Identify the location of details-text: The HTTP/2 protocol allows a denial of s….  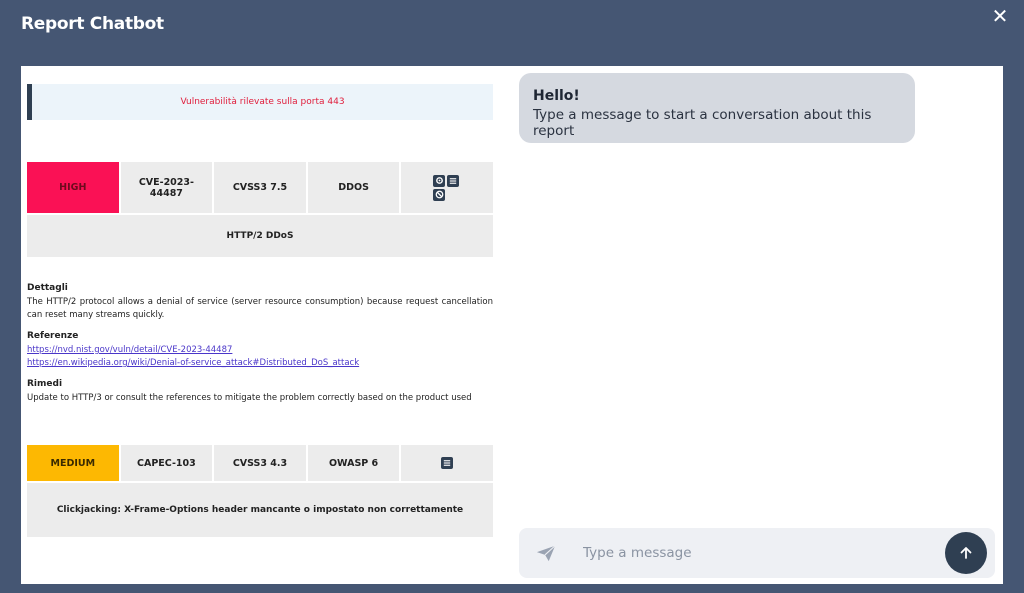
(260, 308).